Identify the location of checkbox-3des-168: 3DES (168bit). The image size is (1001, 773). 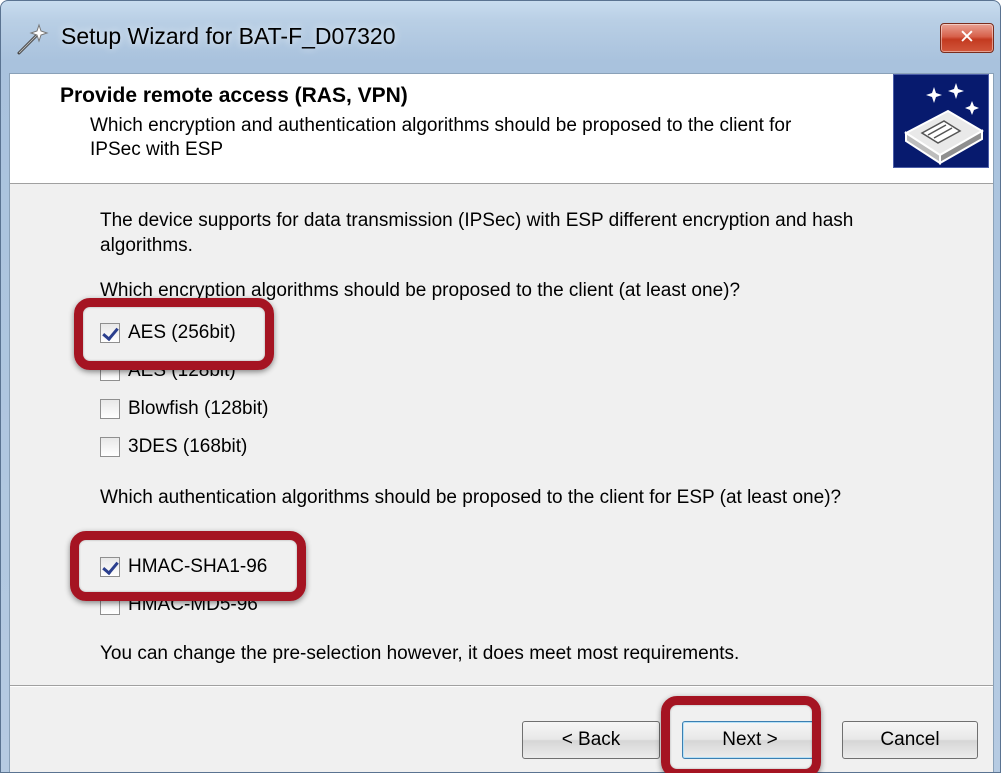
(173, 447).